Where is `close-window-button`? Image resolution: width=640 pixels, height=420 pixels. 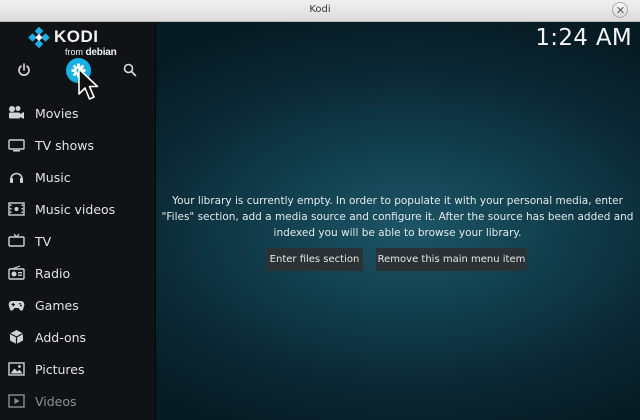
close-window-button is located at coordinates (620, 10).